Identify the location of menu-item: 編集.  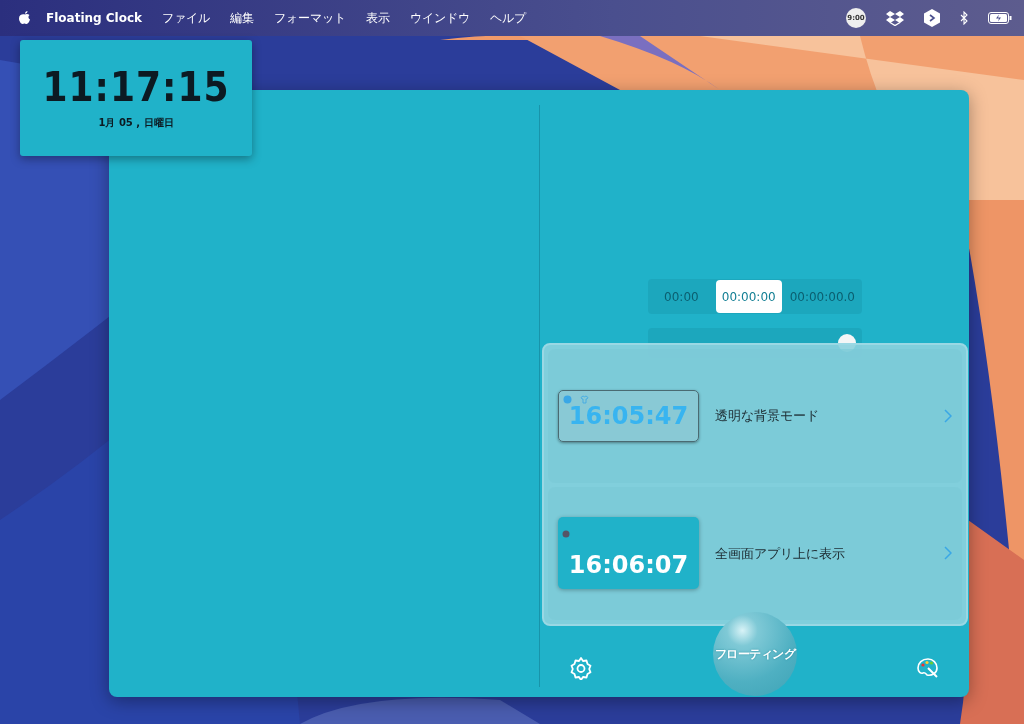
(242, 18).